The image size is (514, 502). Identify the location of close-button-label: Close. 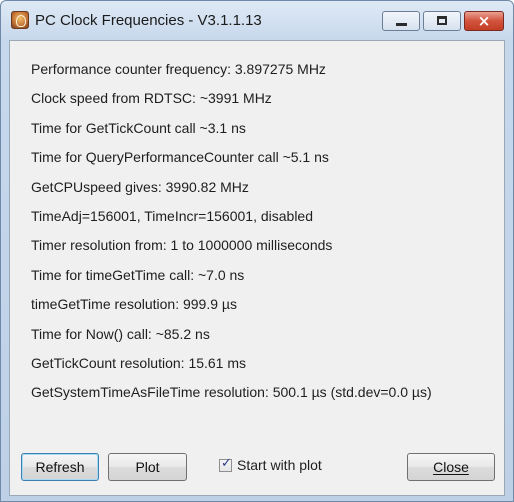
(451, 467).